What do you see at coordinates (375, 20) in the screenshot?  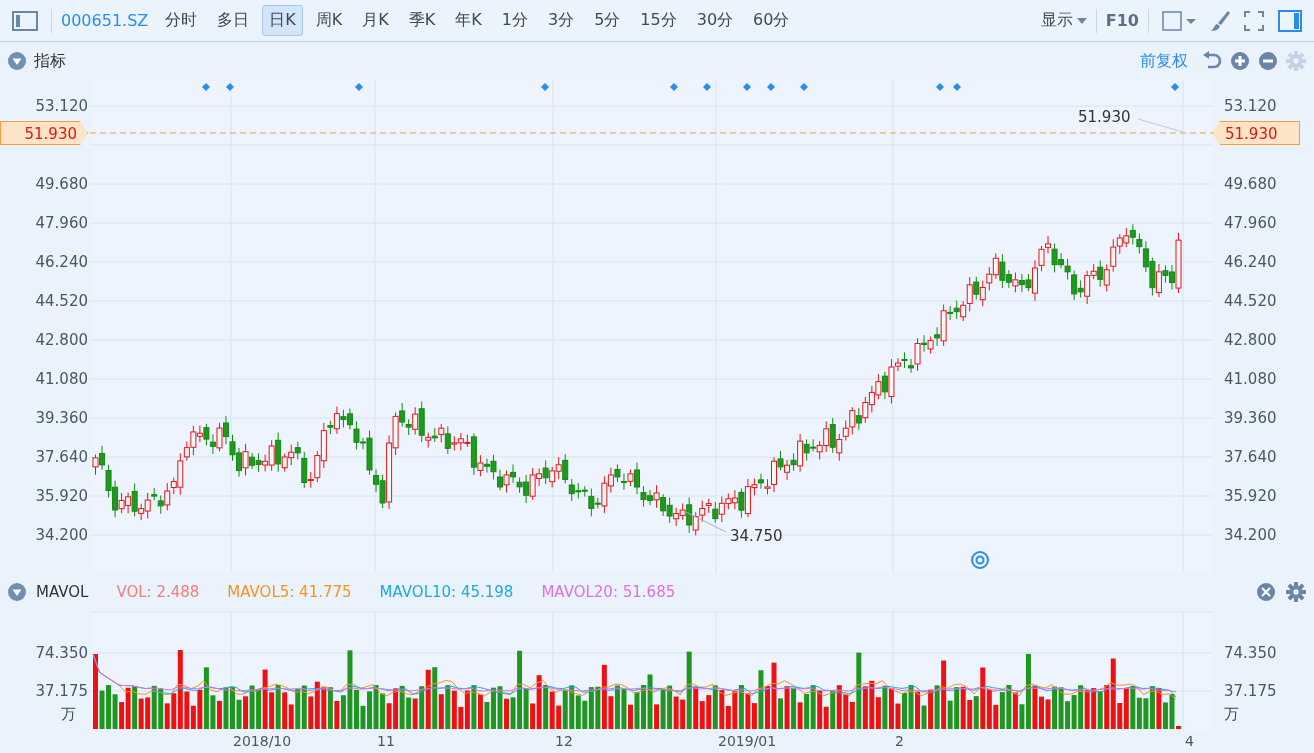 I see `period-tab: 月K` at bounding box center [375, 20].